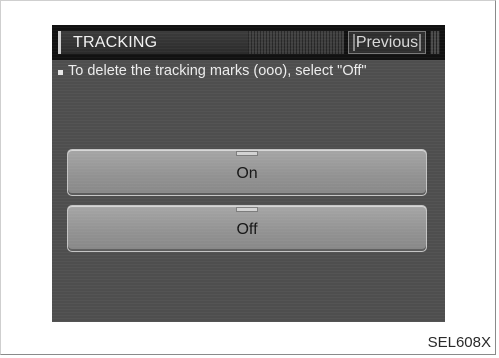 Image resolution: width=499 pixels, height=358 pixels. I want to click on figure-code: SEL608X, so click(459, 342).